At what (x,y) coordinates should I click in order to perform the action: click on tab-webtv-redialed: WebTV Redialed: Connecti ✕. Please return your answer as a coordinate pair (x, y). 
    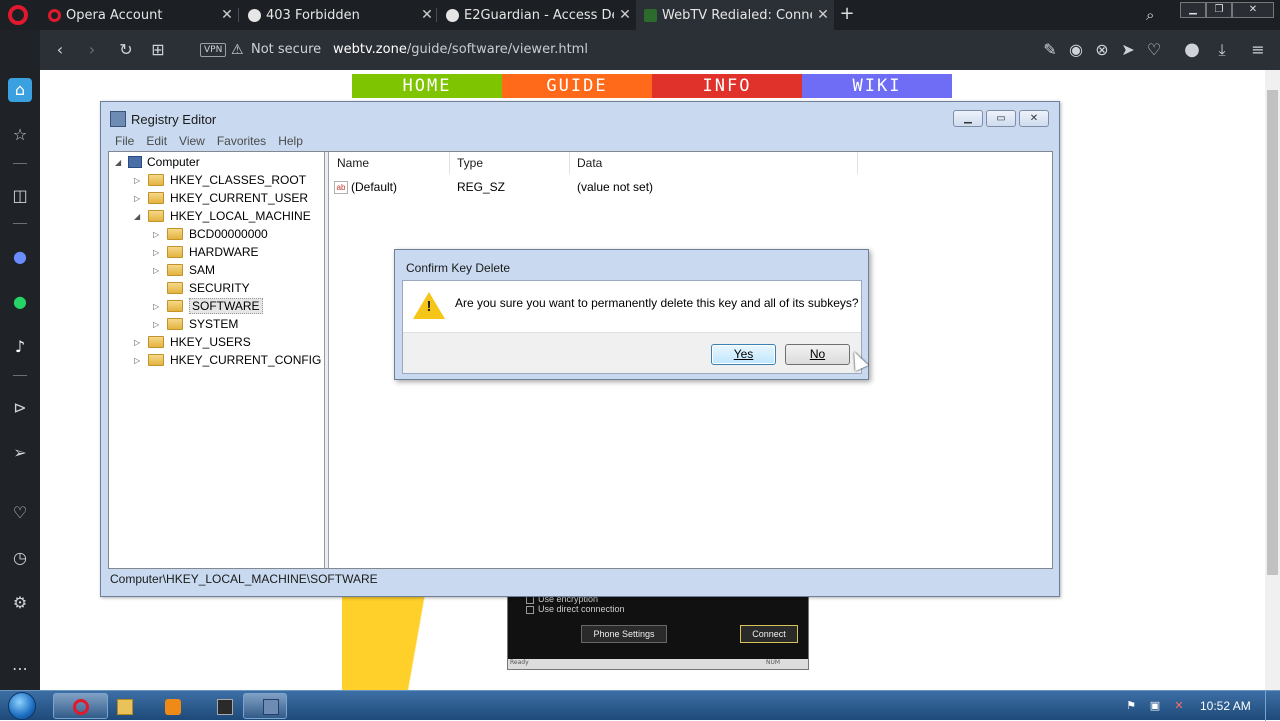
    Looking at the image, I should click on (735, 15).